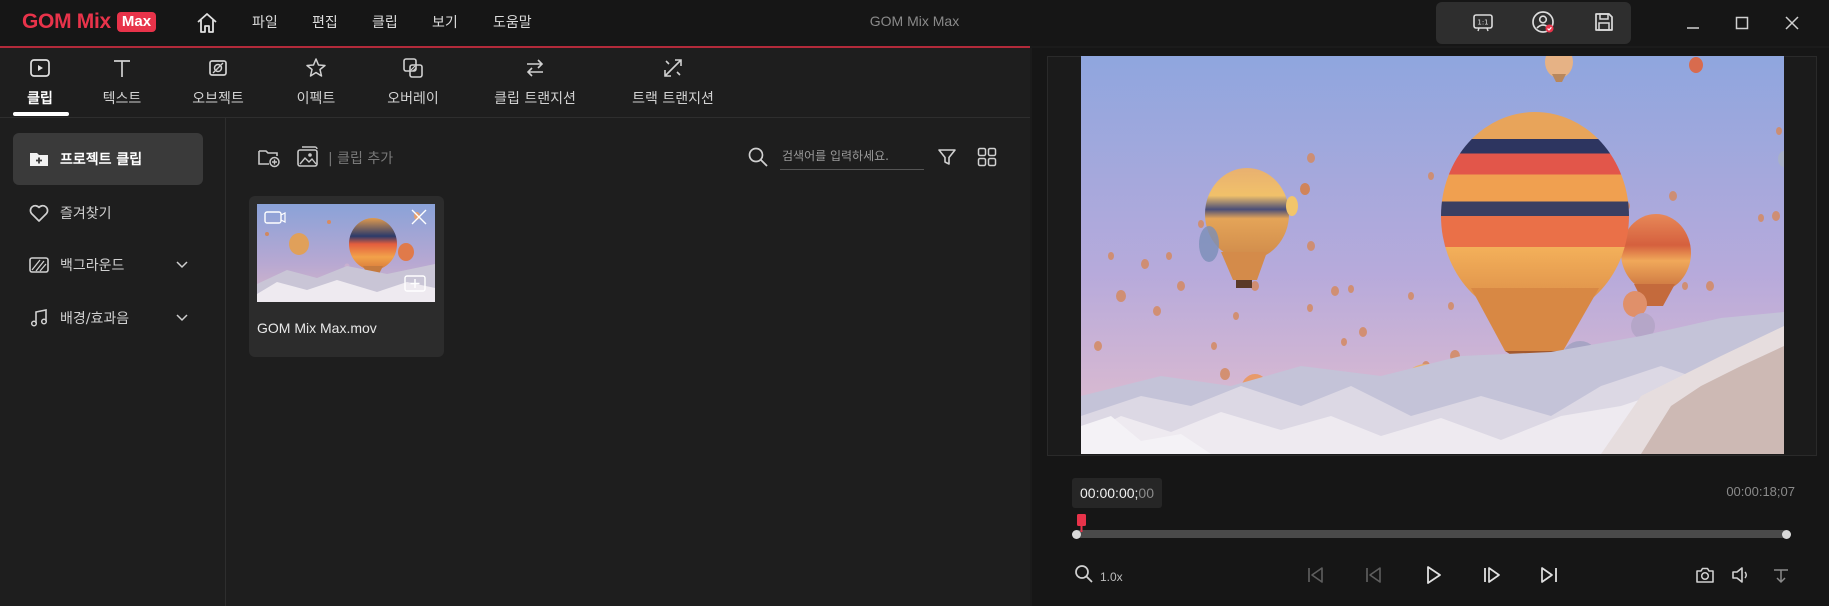  I want to click on music-icon, so click(39, 318).